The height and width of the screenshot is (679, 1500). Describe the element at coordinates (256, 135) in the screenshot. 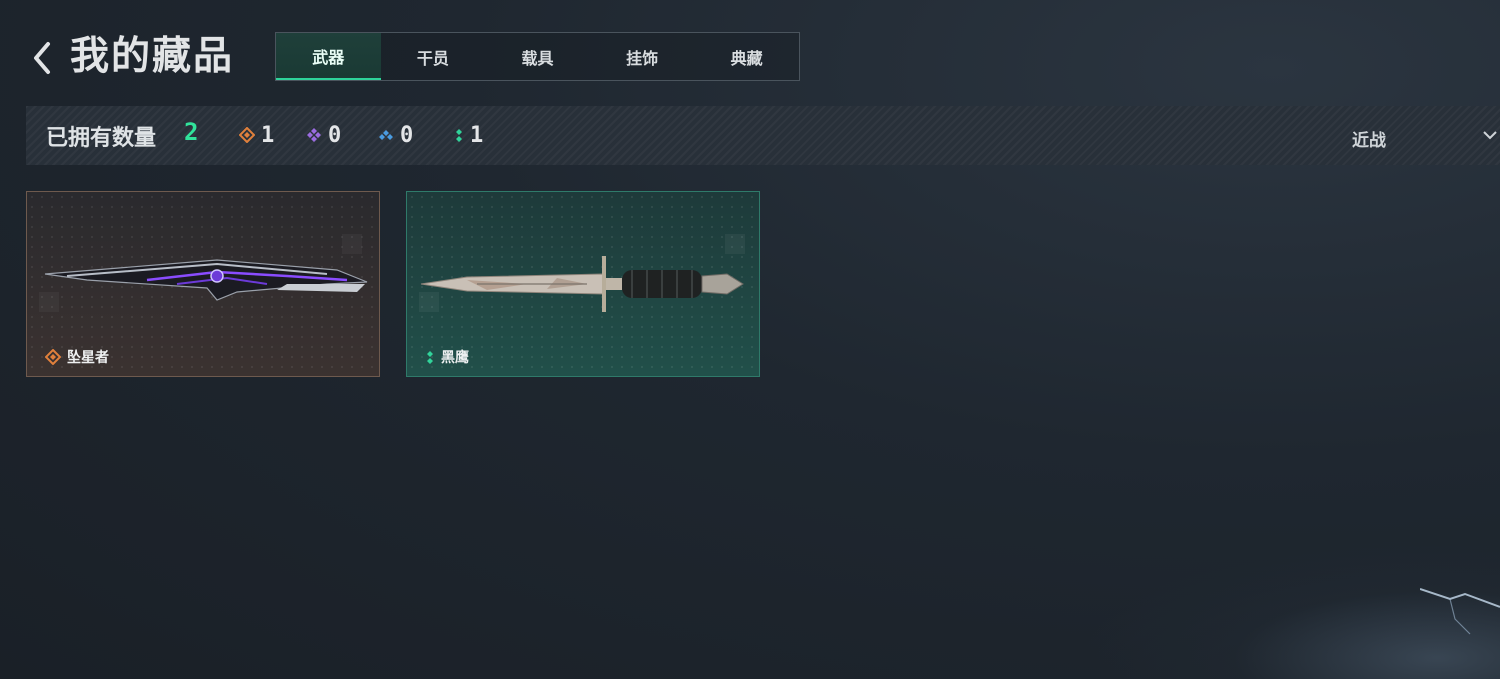

I see `rarity-orange-count: 1` at that location.